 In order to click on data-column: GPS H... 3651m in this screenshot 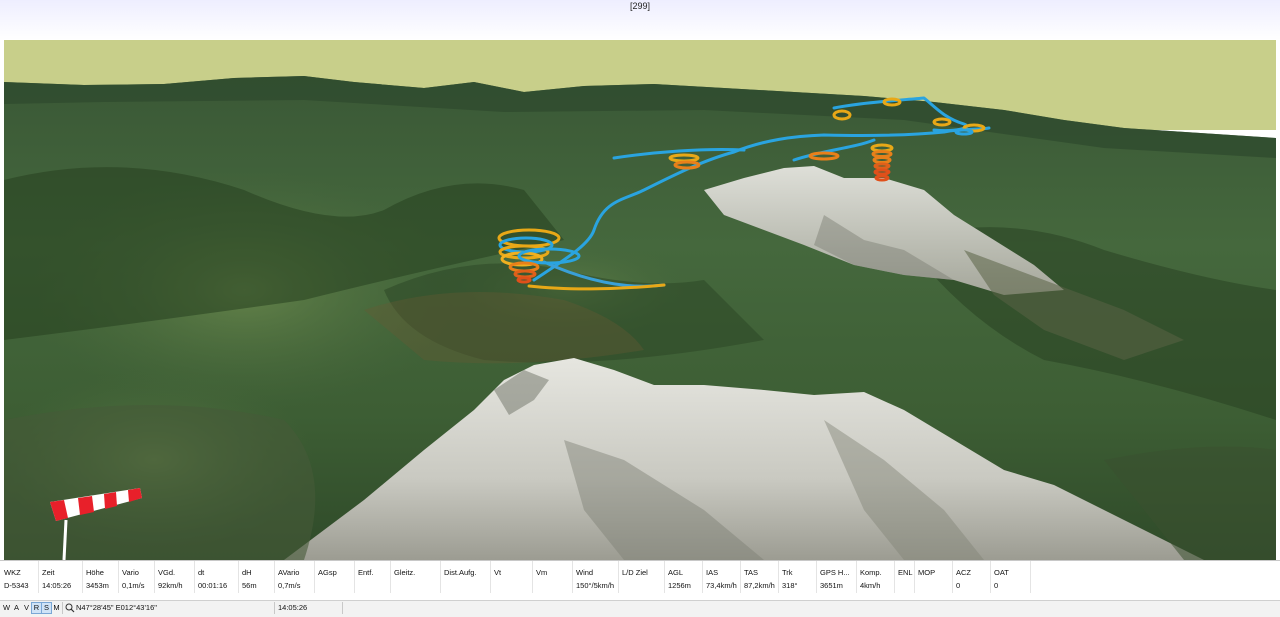, I will do `click(836, 577)`.